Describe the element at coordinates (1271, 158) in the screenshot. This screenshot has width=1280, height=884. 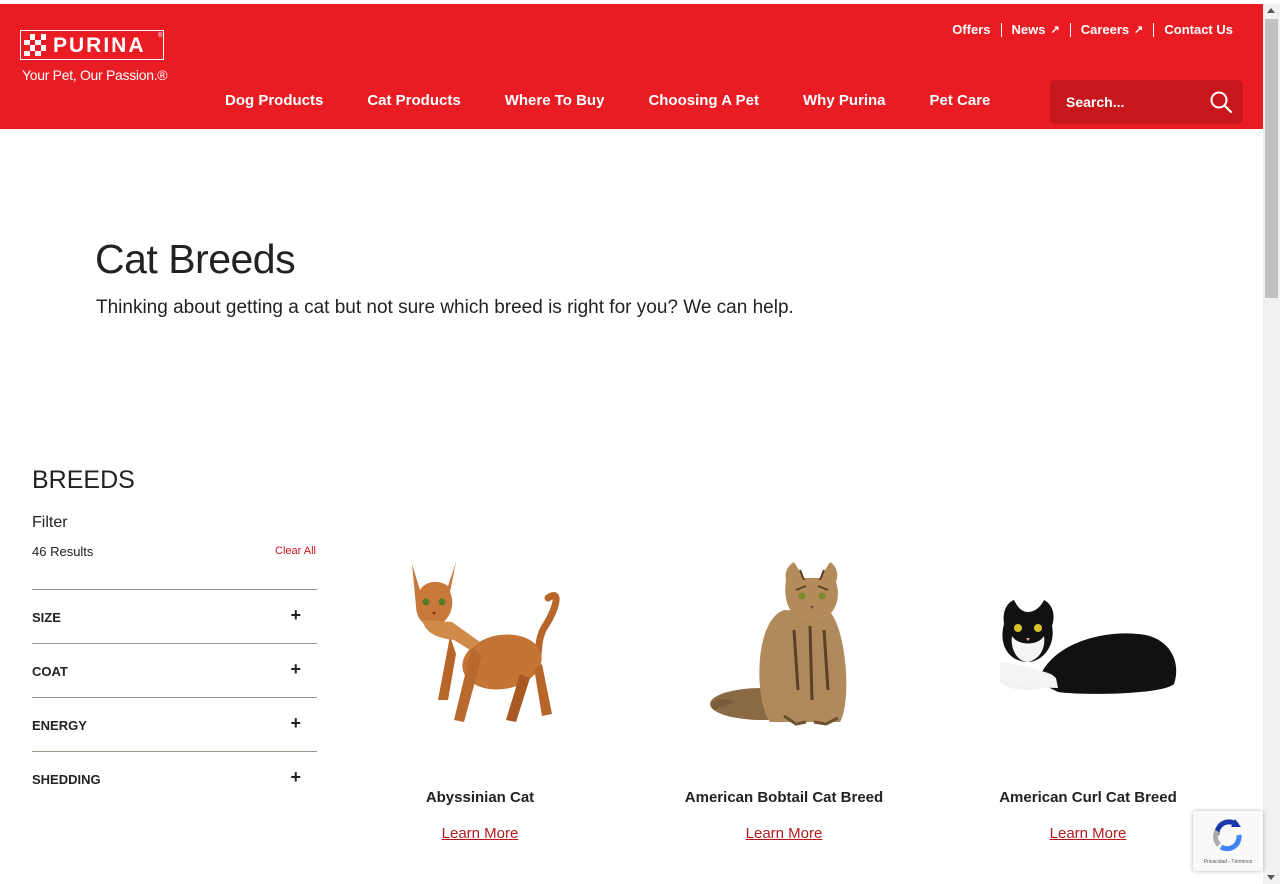
I see `scroll-thumb` at that location.